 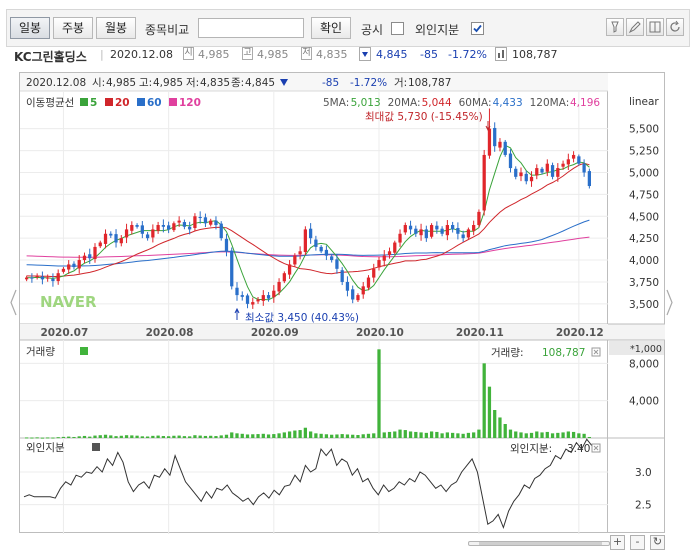 What do you see at coordinates (302, 318) in the screenshot?
I see `min-annotation: 최소값 3,450 (40.43%)` at bounding box center [302, 318].